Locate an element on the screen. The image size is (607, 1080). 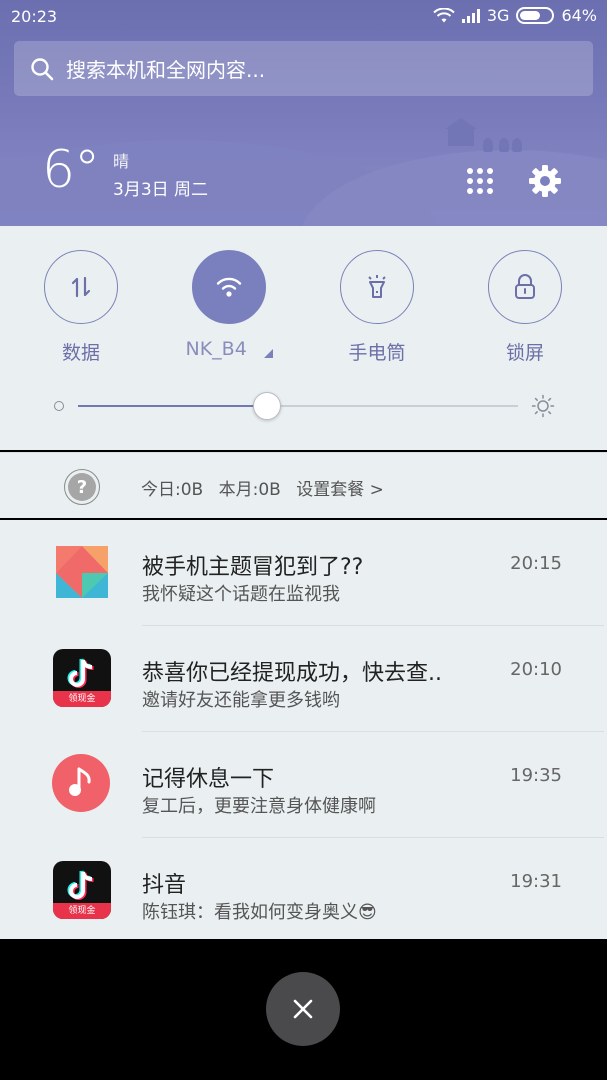
temperature: 6° is located at coordinates (71, 170).